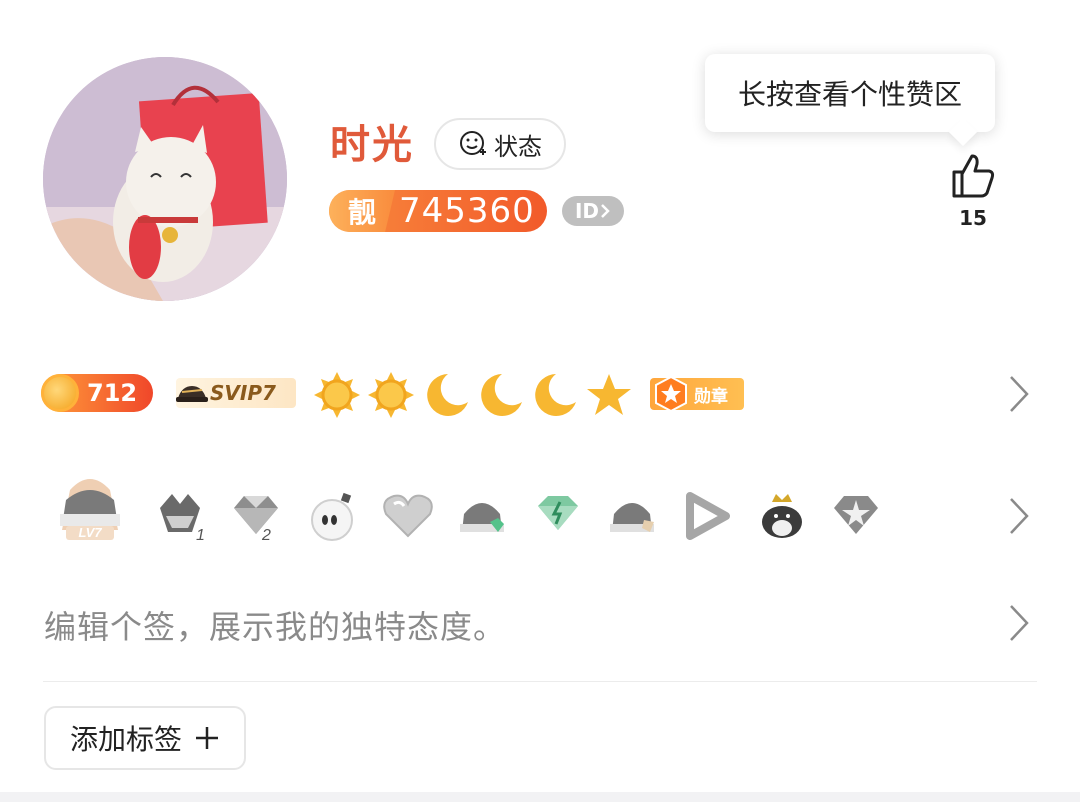 This screenshot has height=802, width=1080. I want to click on penguin-scarf-badge-icon, so click(632, 516).